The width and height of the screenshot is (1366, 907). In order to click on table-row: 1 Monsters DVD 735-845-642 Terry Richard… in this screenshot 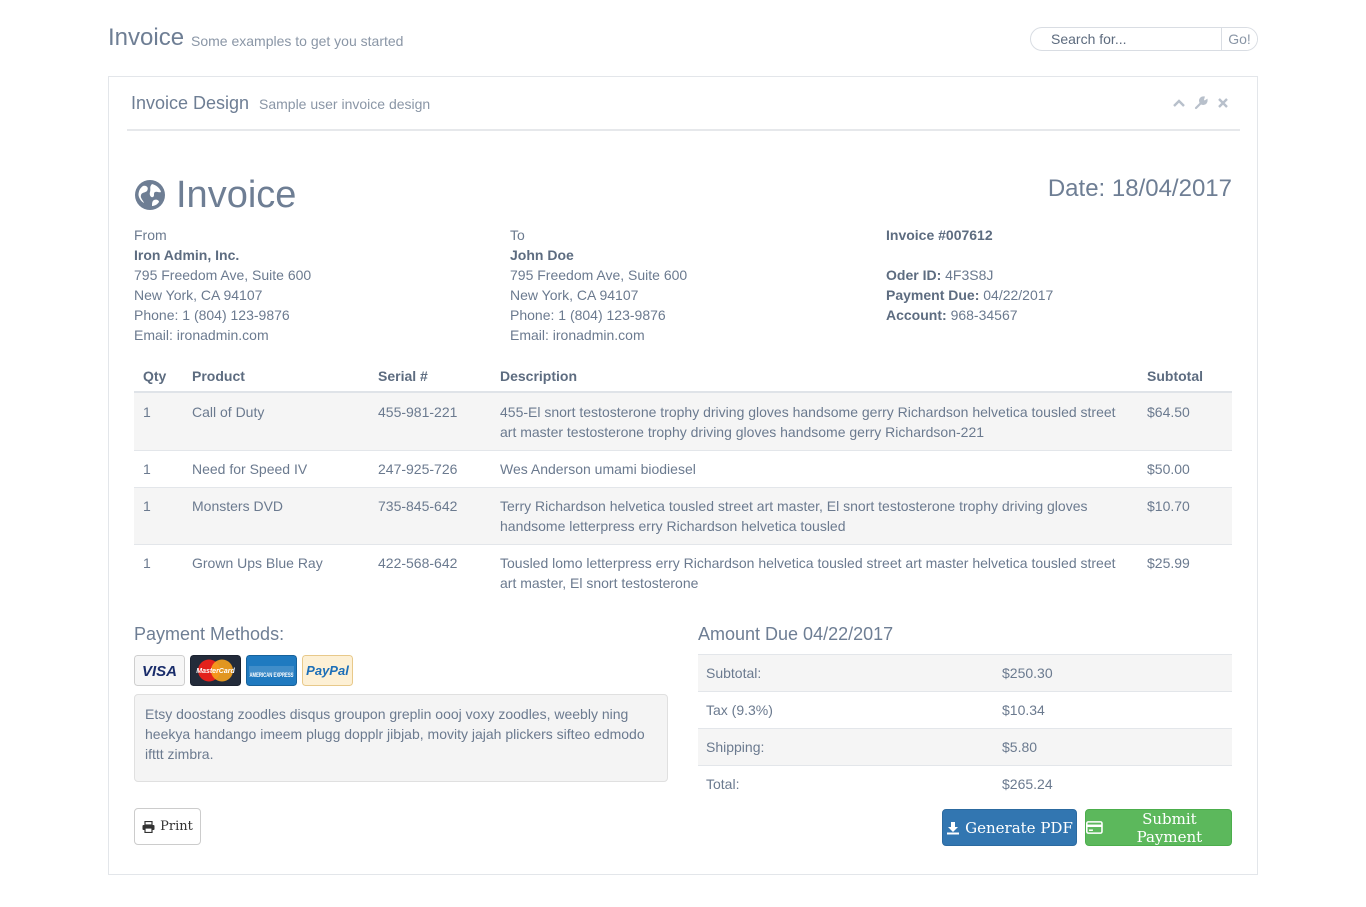, I will do `click(683, 516)`.